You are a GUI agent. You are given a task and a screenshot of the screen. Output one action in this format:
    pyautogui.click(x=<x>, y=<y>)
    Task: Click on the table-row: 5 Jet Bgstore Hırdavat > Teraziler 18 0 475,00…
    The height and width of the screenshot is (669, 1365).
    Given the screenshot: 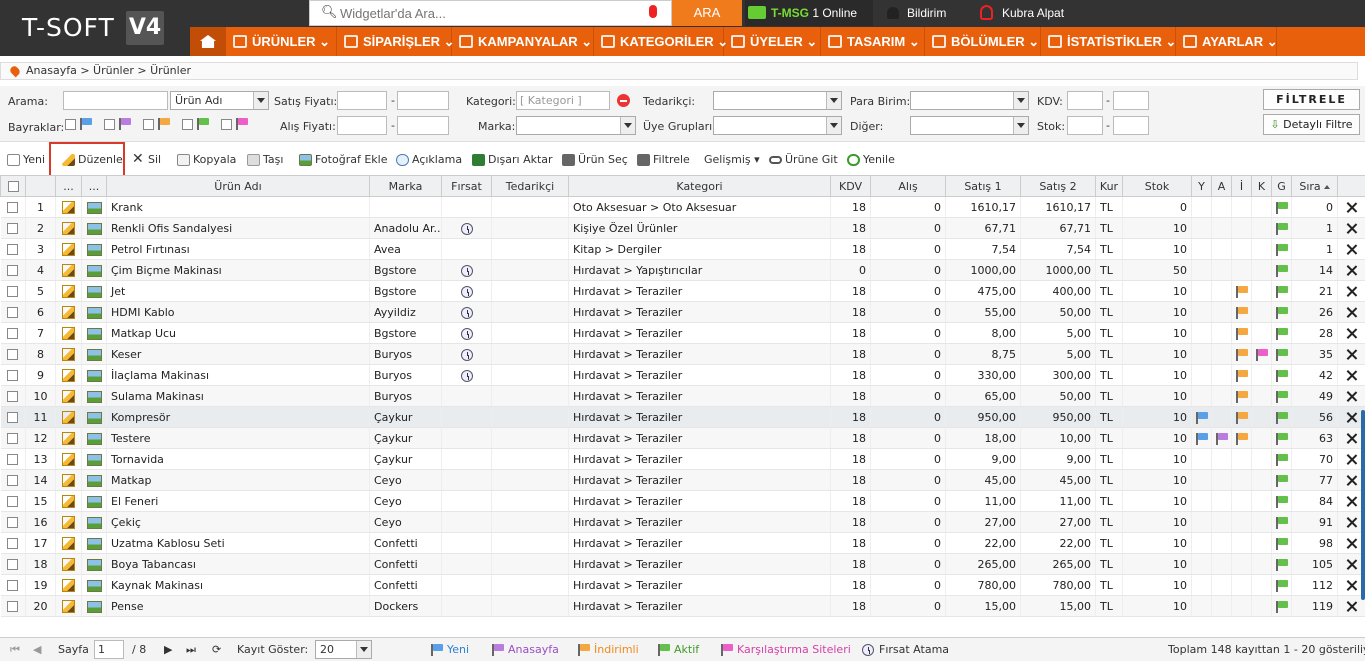 What is the action you would take?
    pyautogui.click(x=682, y=291)
    